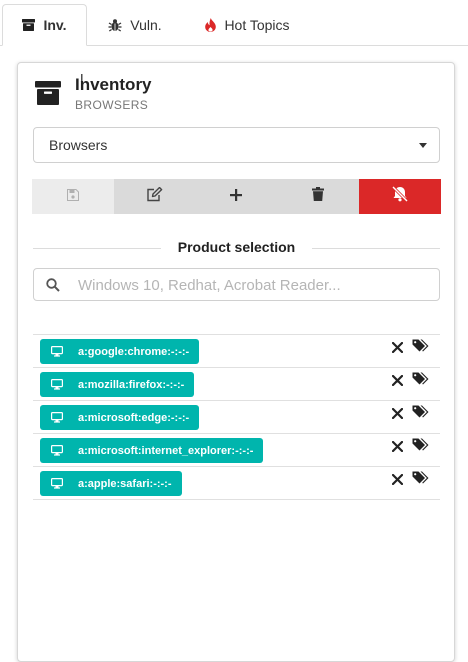  What do you see at coordinates (78, 145) in the screenshot?
I see `inventory-select-value: Browsers` at bounding box center [78, 145].